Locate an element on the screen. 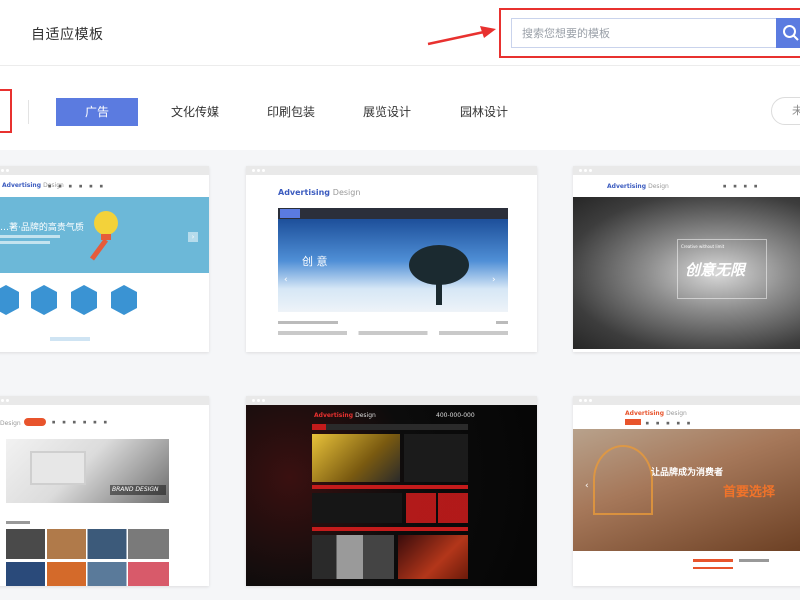 This screenshot has width=800, height=600. card-preview: Advertising Design 400-000-000 is located at coordinates (391, 495).